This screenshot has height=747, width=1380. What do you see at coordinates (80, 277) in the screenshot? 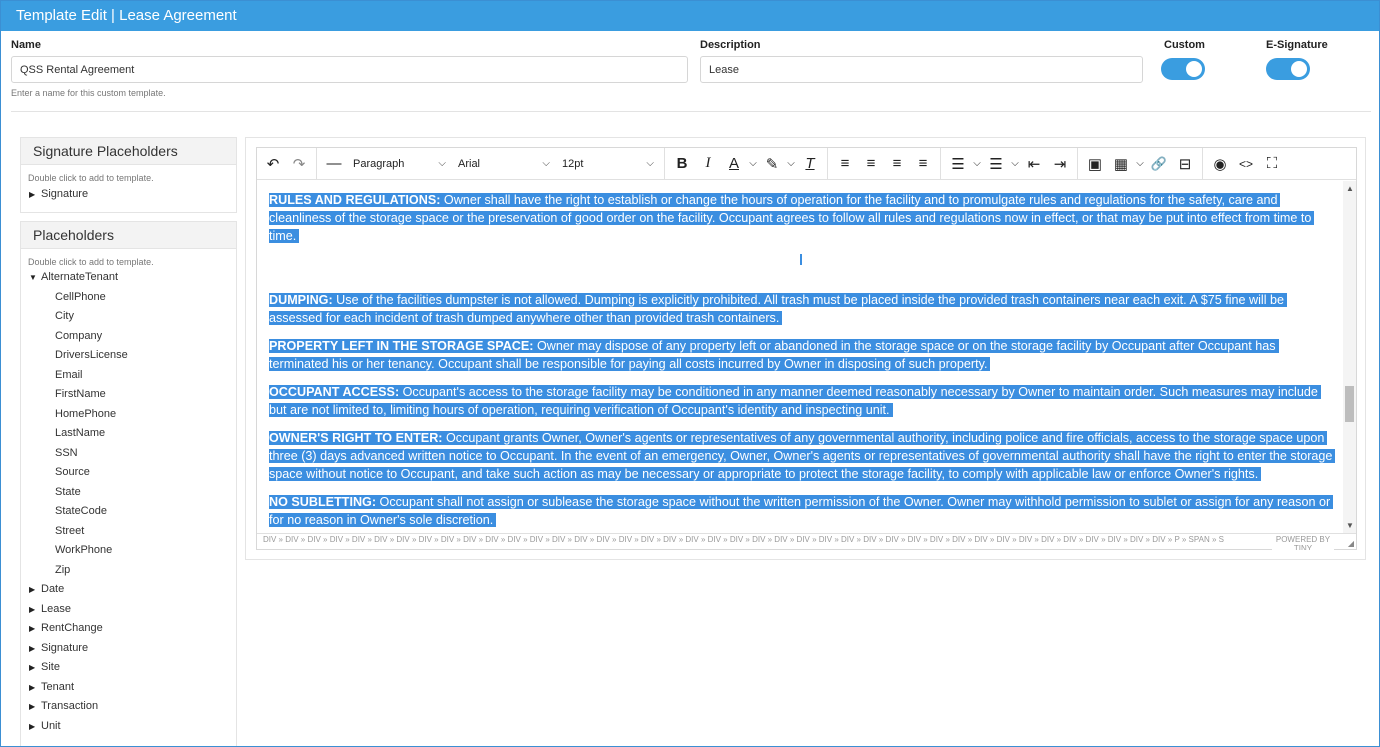
I see `tree-group-label: AlternateTenant` at bounding box center [80, 277].